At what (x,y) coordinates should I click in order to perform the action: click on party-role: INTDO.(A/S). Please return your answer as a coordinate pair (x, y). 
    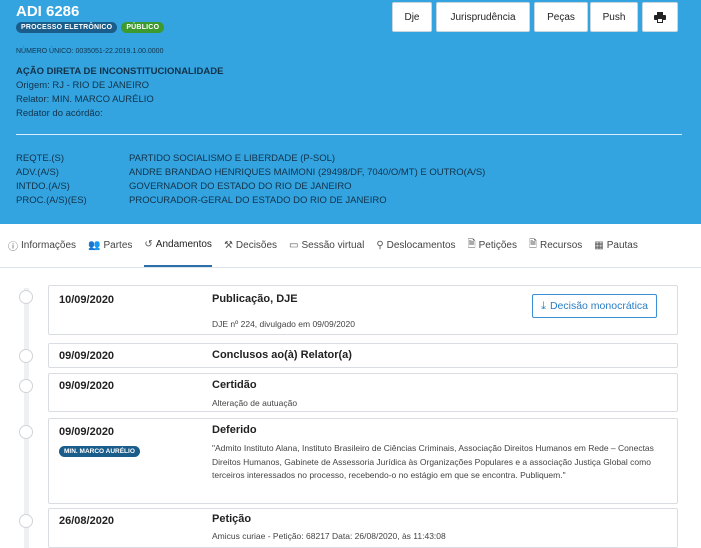
    Looking at the image, I should click on (43, 186).